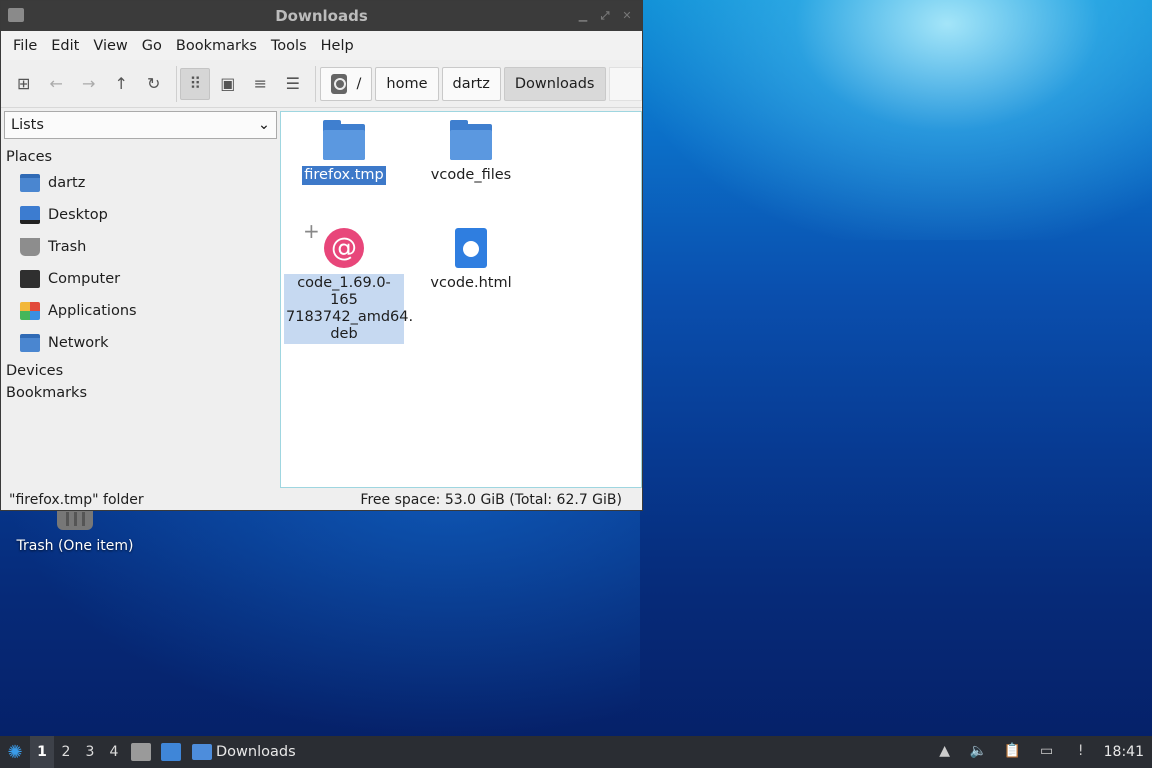 This screenshot has height=768, width=1152. I want to click on sidebar-item-trash: Trash, so click(140, 247).